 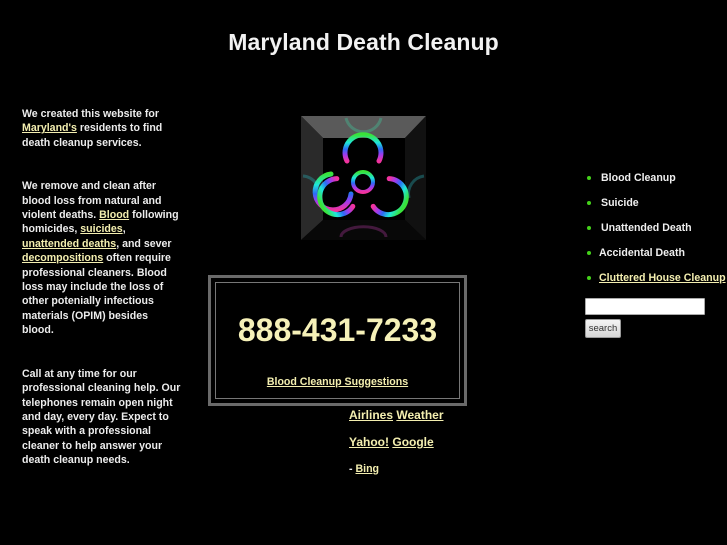 What do you see at coordinates (337, 330) in the screenshot?
I see `phone-number: 888-431-7233` at bounding box center [337, 330].